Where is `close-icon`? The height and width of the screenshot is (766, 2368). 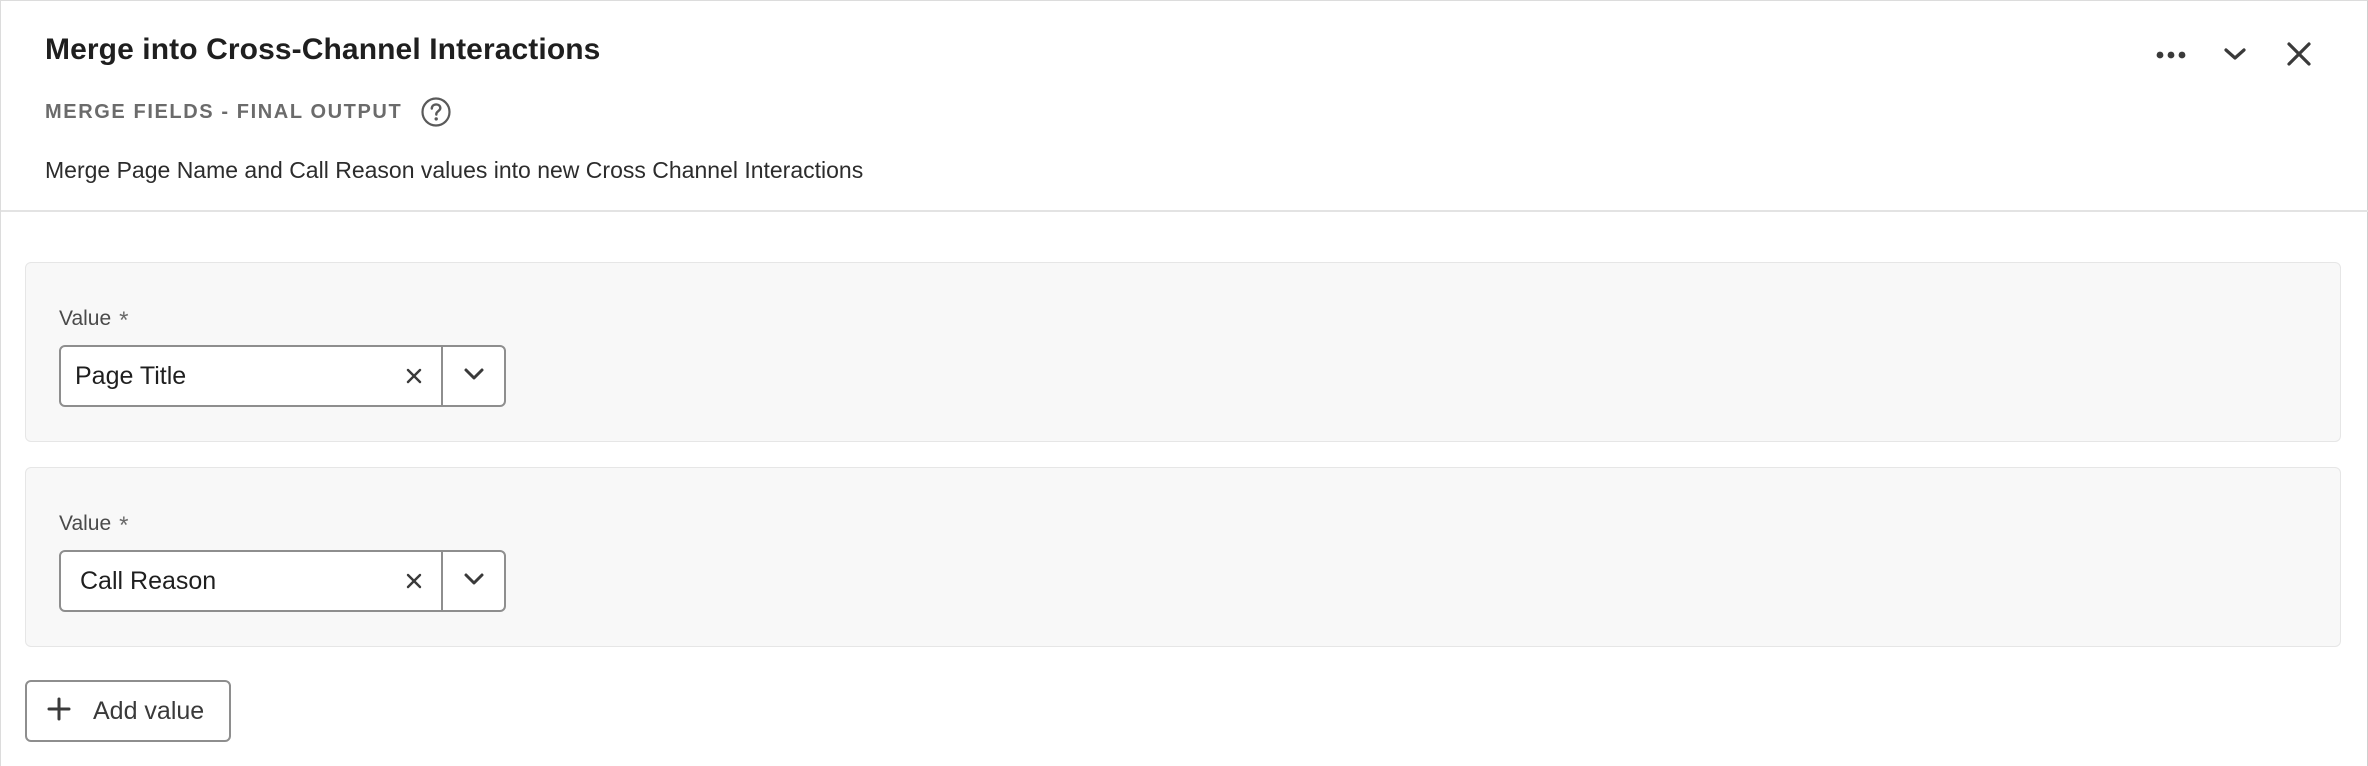 close-icon is located at coordinates (2299, 56).